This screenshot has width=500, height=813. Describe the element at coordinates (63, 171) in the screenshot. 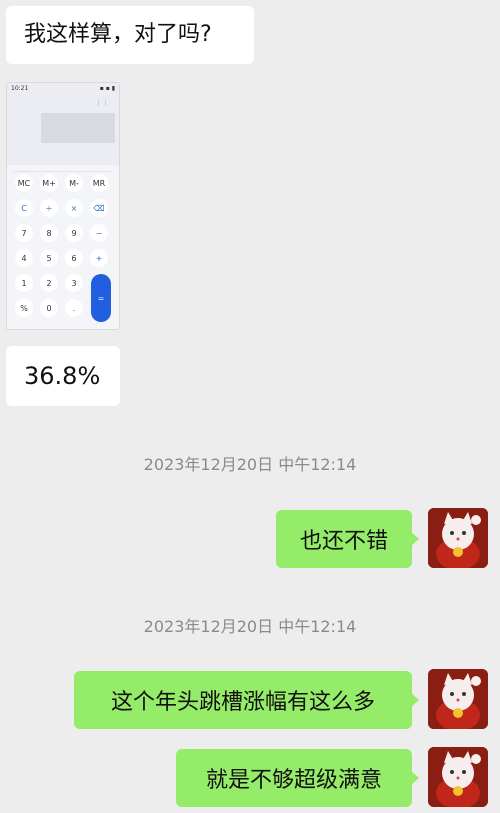

I see `divider` at that location.